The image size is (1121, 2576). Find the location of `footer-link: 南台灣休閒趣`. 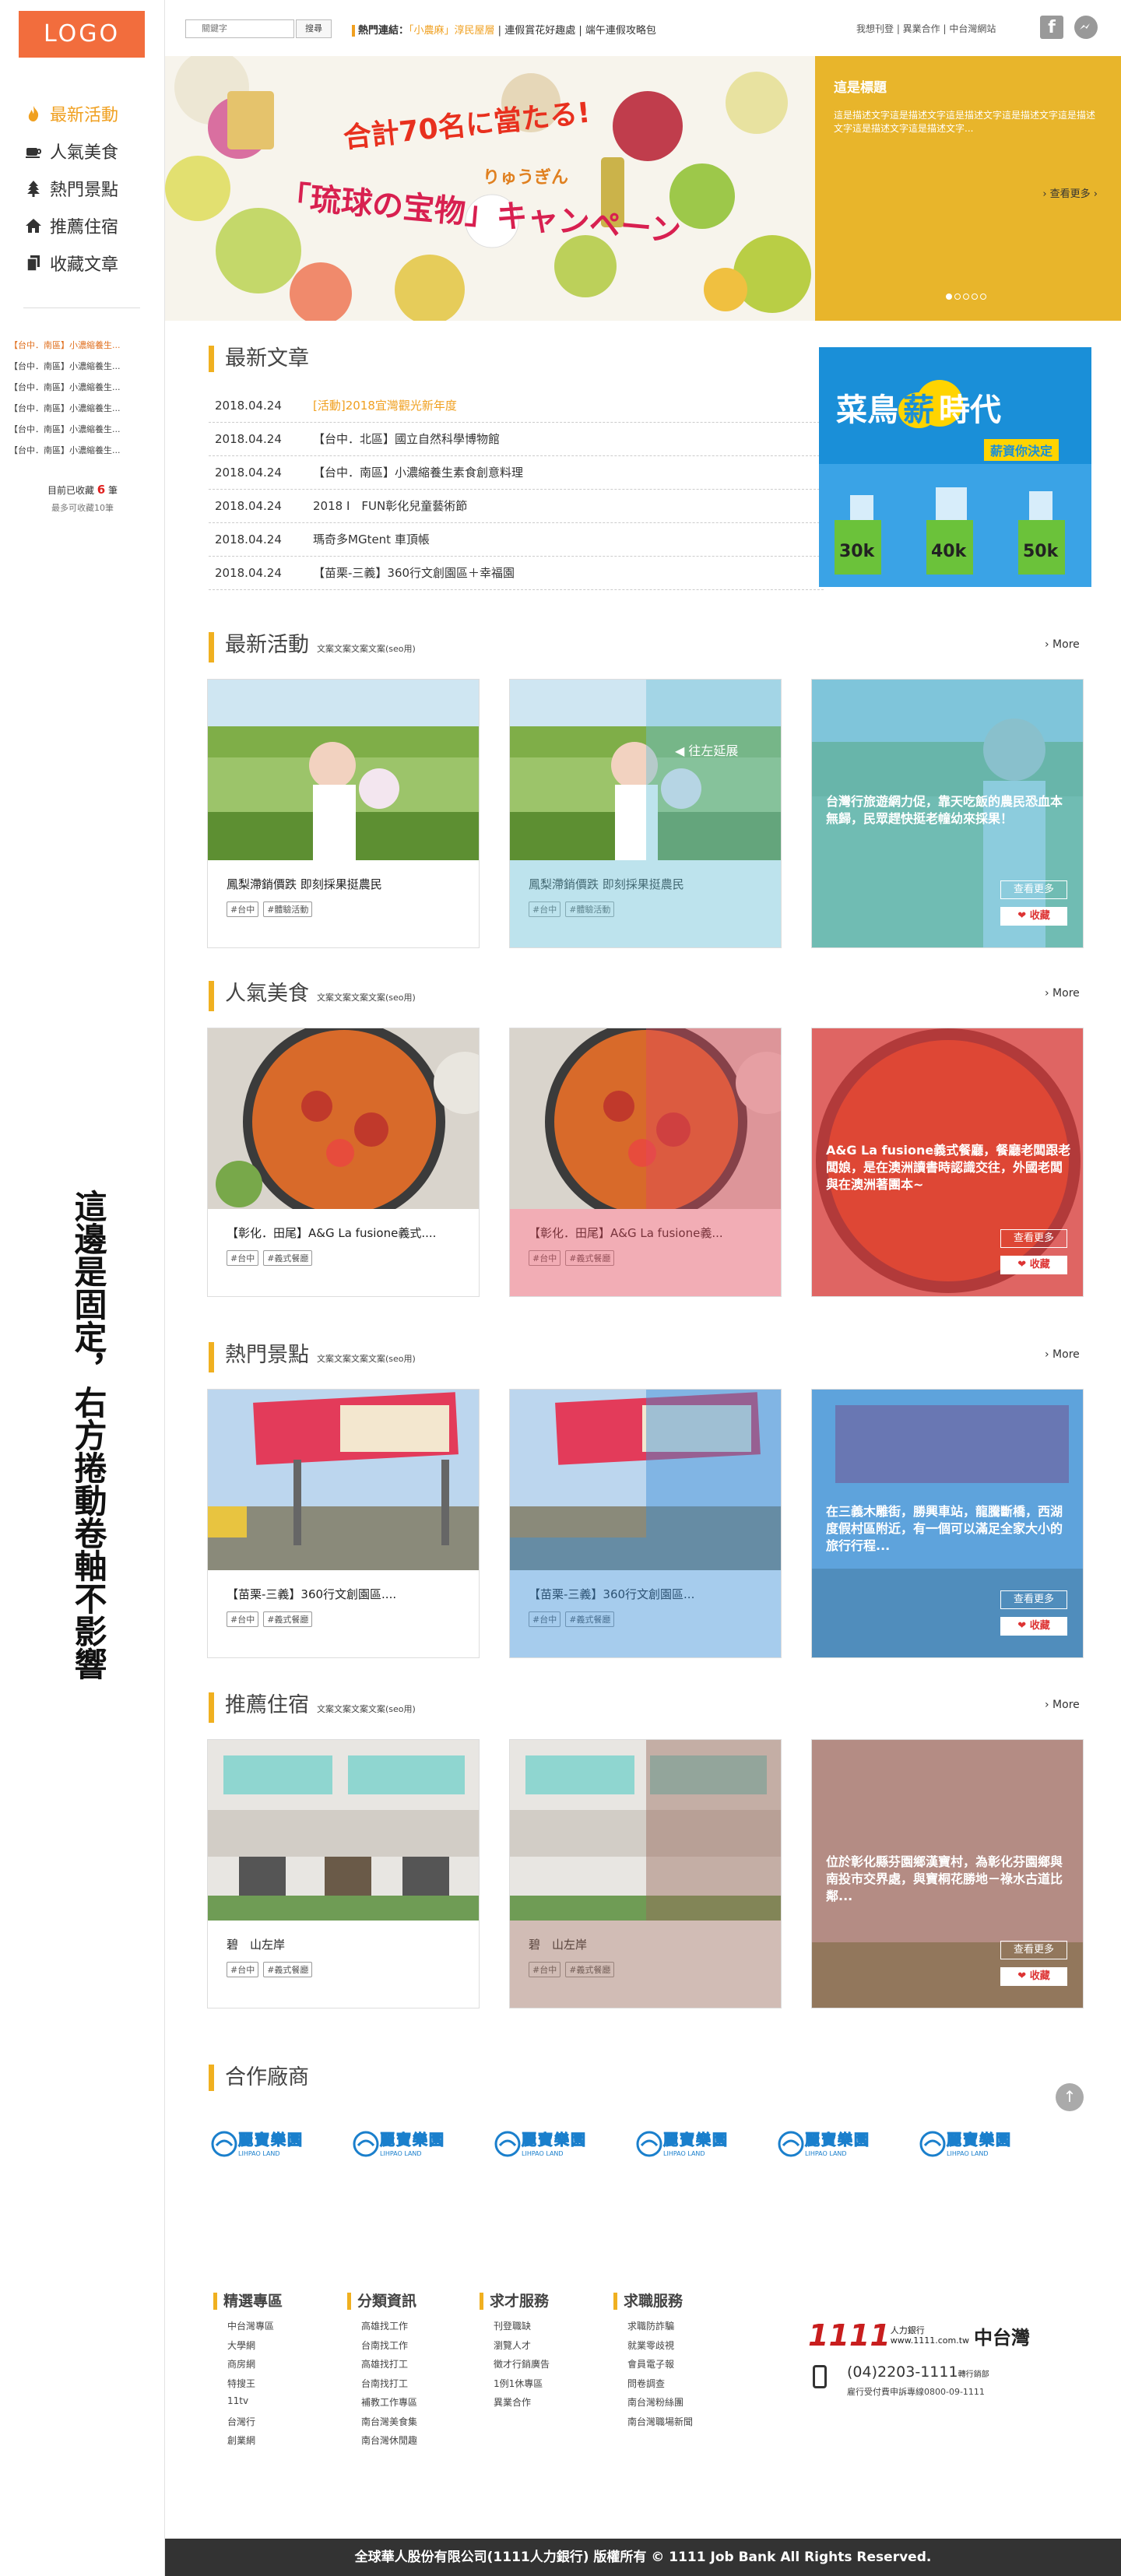

footer-link: 南台灣休閒趣 is located at coordinates (382, 2443).